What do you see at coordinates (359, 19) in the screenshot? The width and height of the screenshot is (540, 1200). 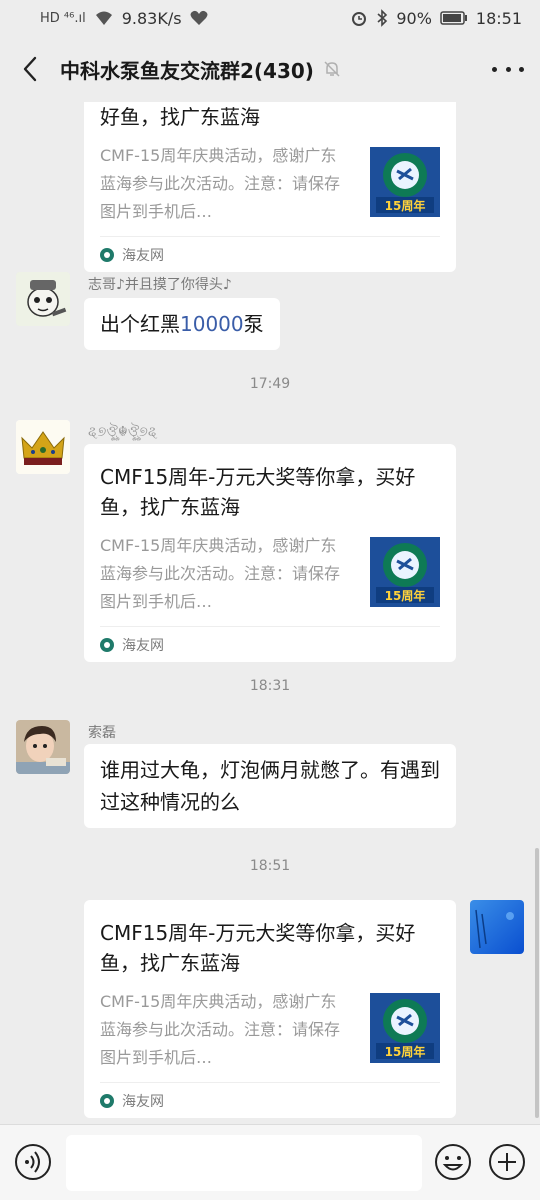 I see `alarm-icon` at bounding box center [359, 19].